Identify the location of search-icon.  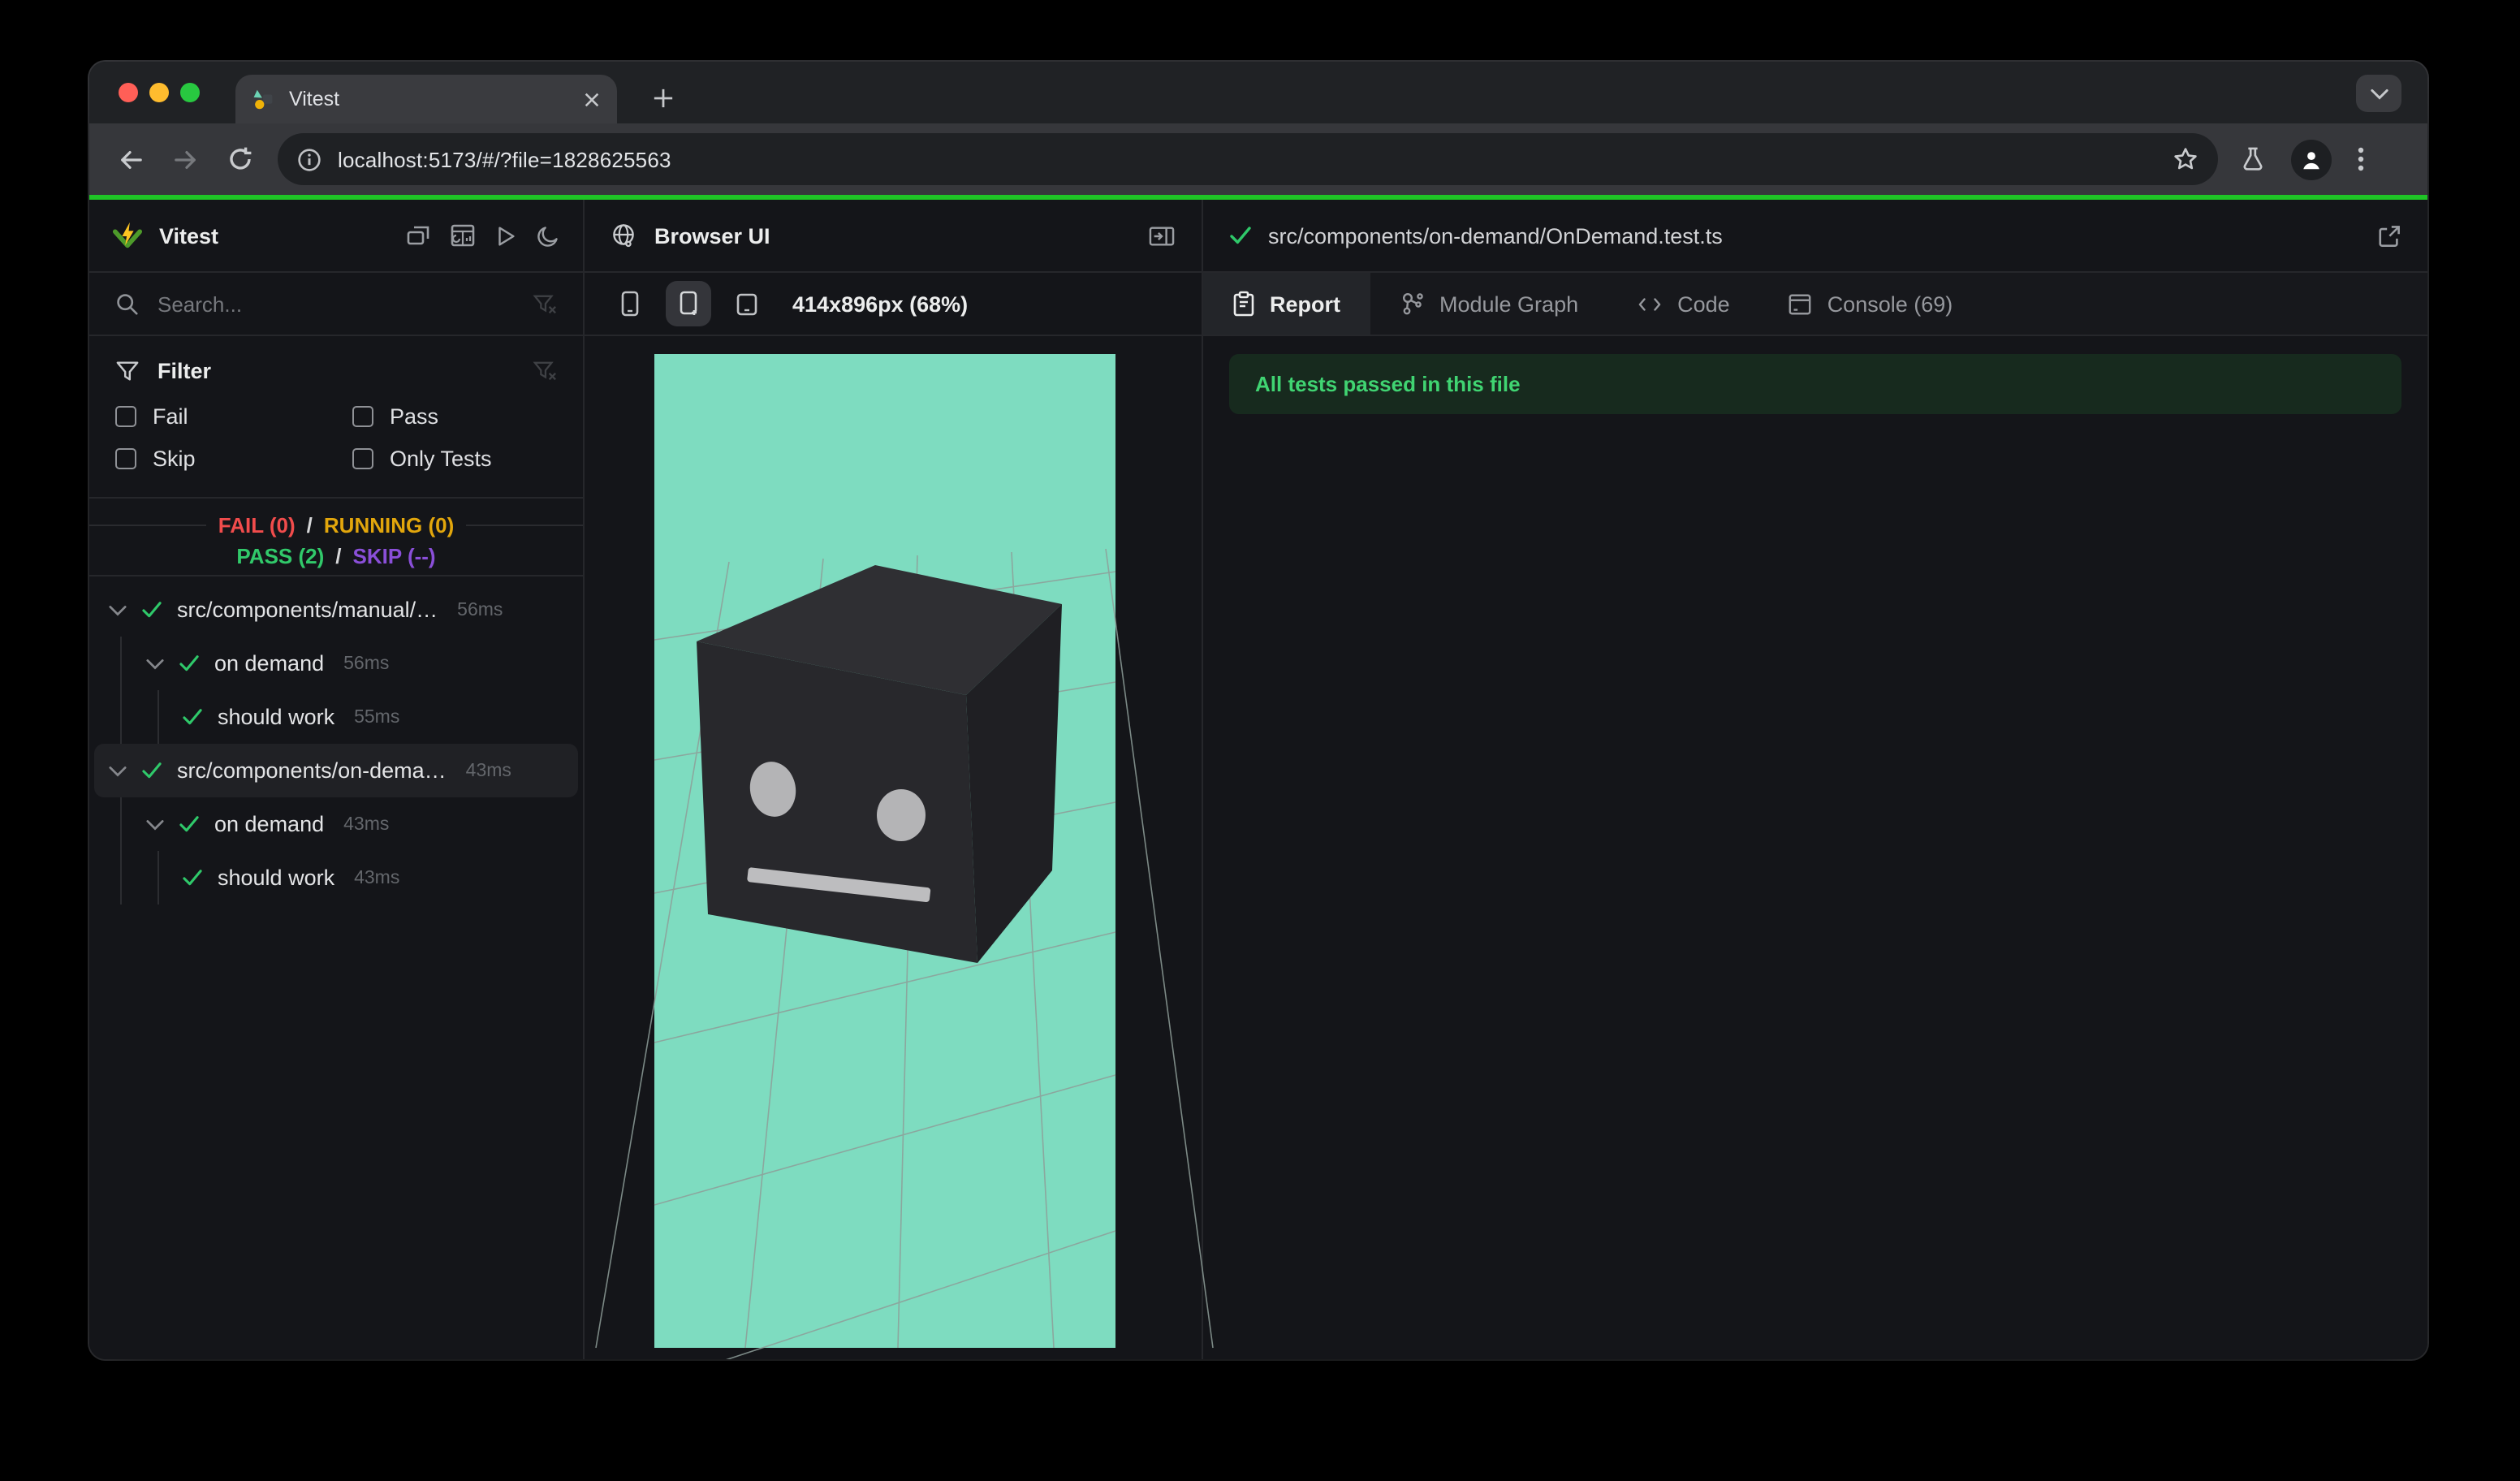
(128, 303).